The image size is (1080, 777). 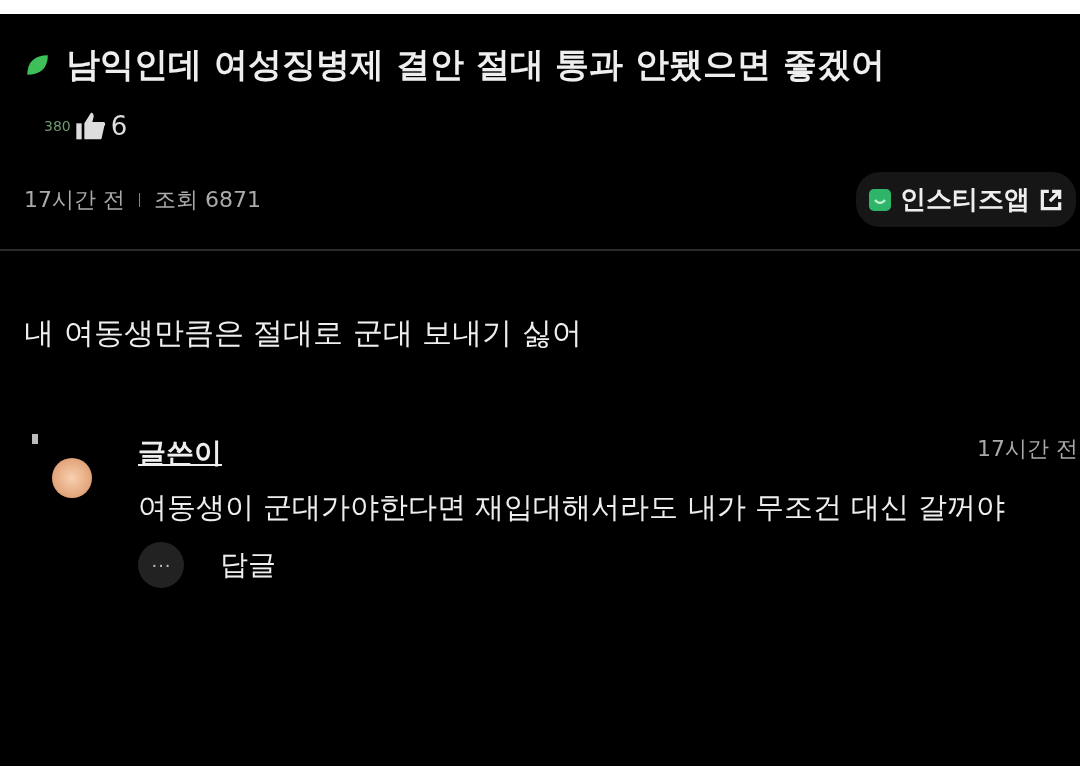 What do you see at coordinates (161, 564) in the screenshot?
I see `more-button: ···` at bounding box center [161, 564].